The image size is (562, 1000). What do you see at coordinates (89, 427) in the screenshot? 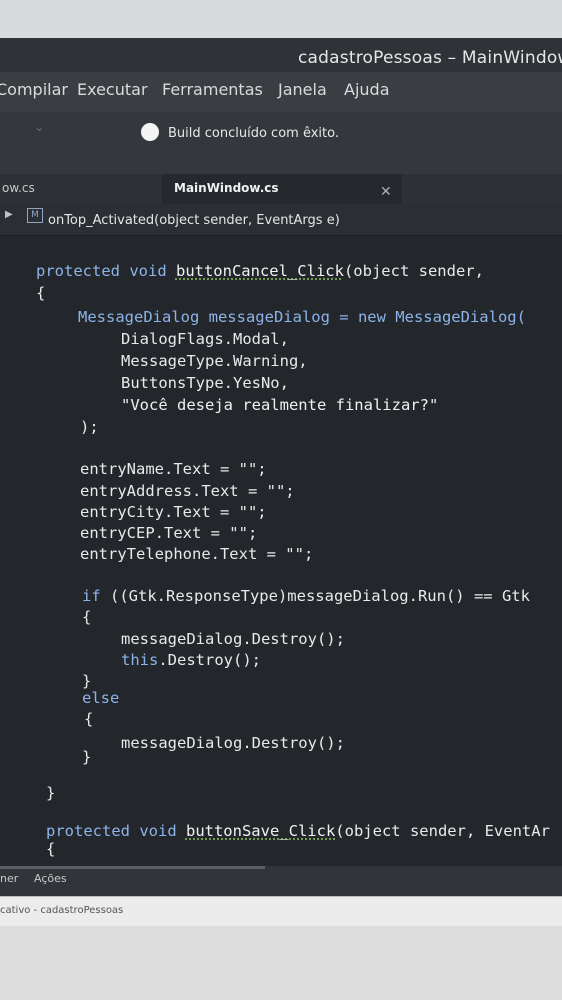
I see `code-line-8: );` at bounding box center [89, 427].